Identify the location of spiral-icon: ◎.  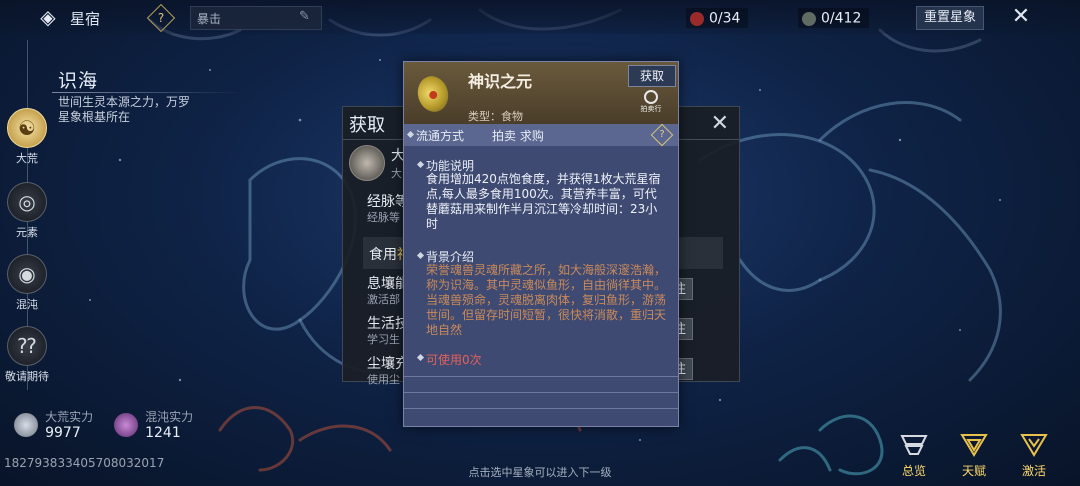
(27, 202).